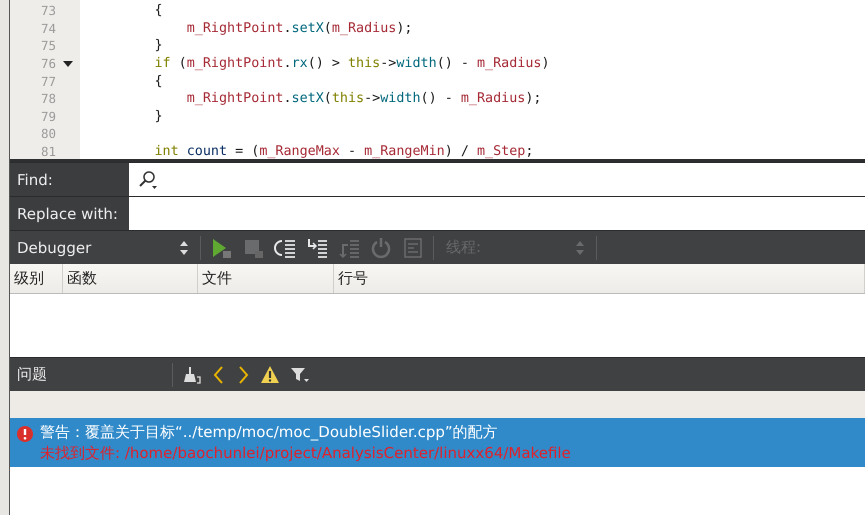  Describe the element at coordinates (221, 247) in the screenshot. I see `play-icon` at that location.